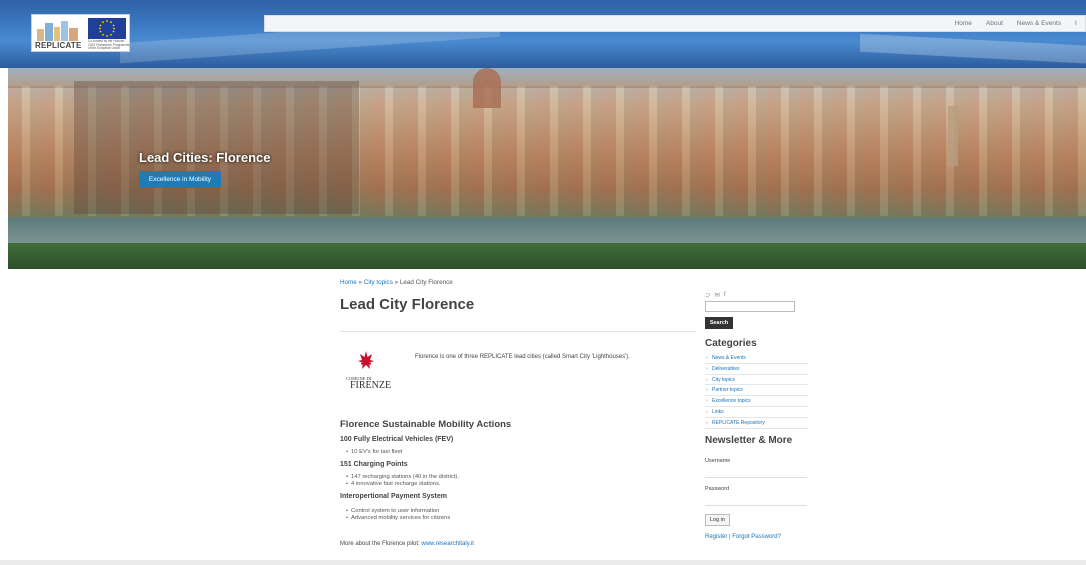  I want to click on hero-overlay-panel, so click(216, 147).